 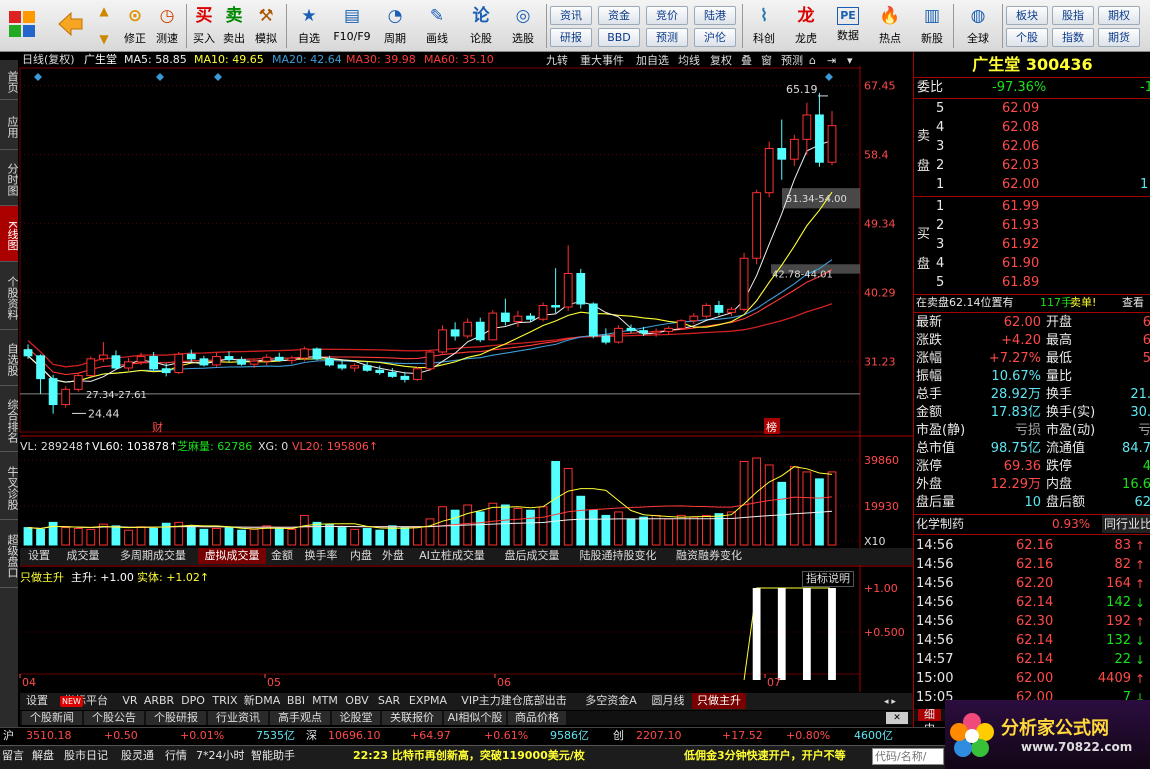 I want to click on volume-tab-9: 盘后成交量, so click(x=532, y=556).